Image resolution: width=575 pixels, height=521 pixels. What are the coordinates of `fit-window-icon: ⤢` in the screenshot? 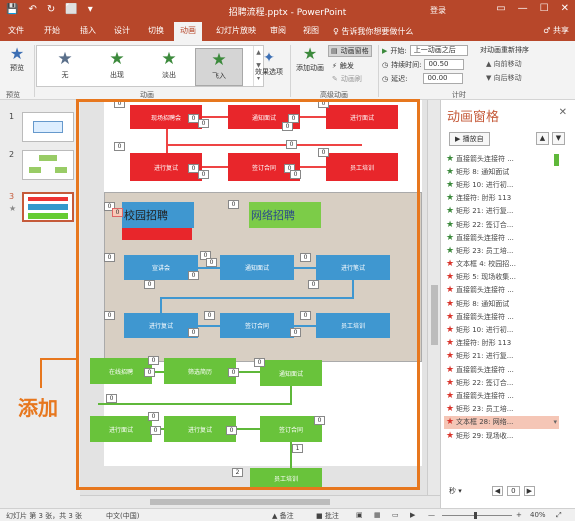 It's located at (559, 515).